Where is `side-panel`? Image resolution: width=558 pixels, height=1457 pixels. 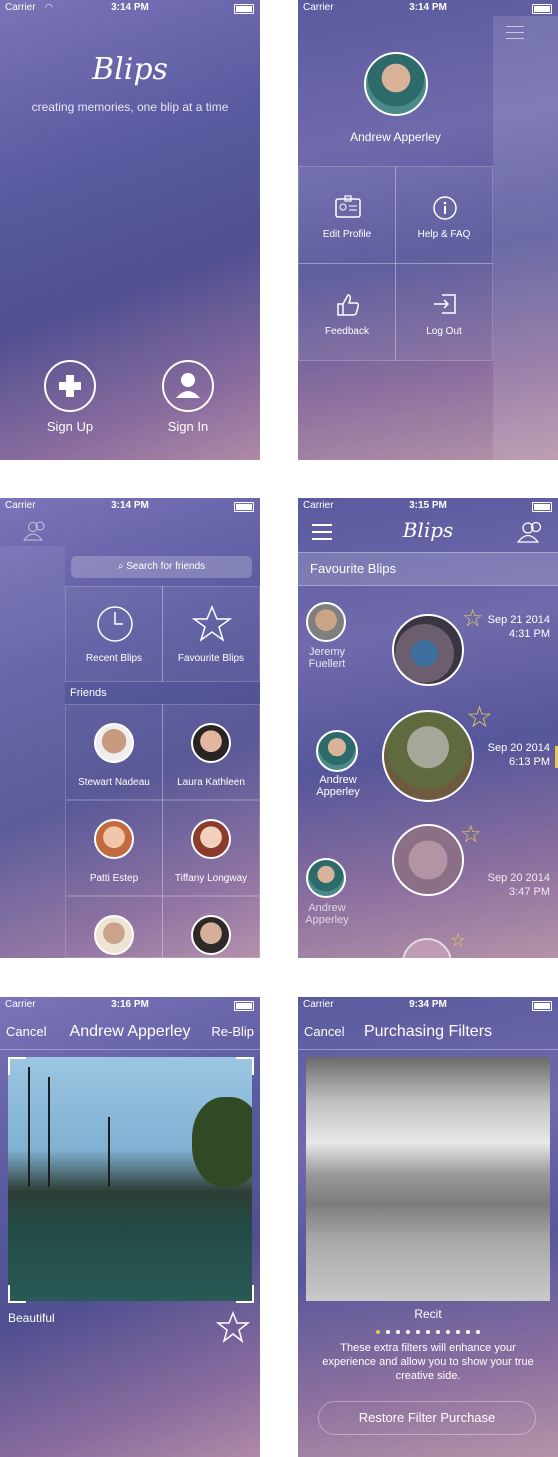 side-panel is located at coordinates (525, 238).